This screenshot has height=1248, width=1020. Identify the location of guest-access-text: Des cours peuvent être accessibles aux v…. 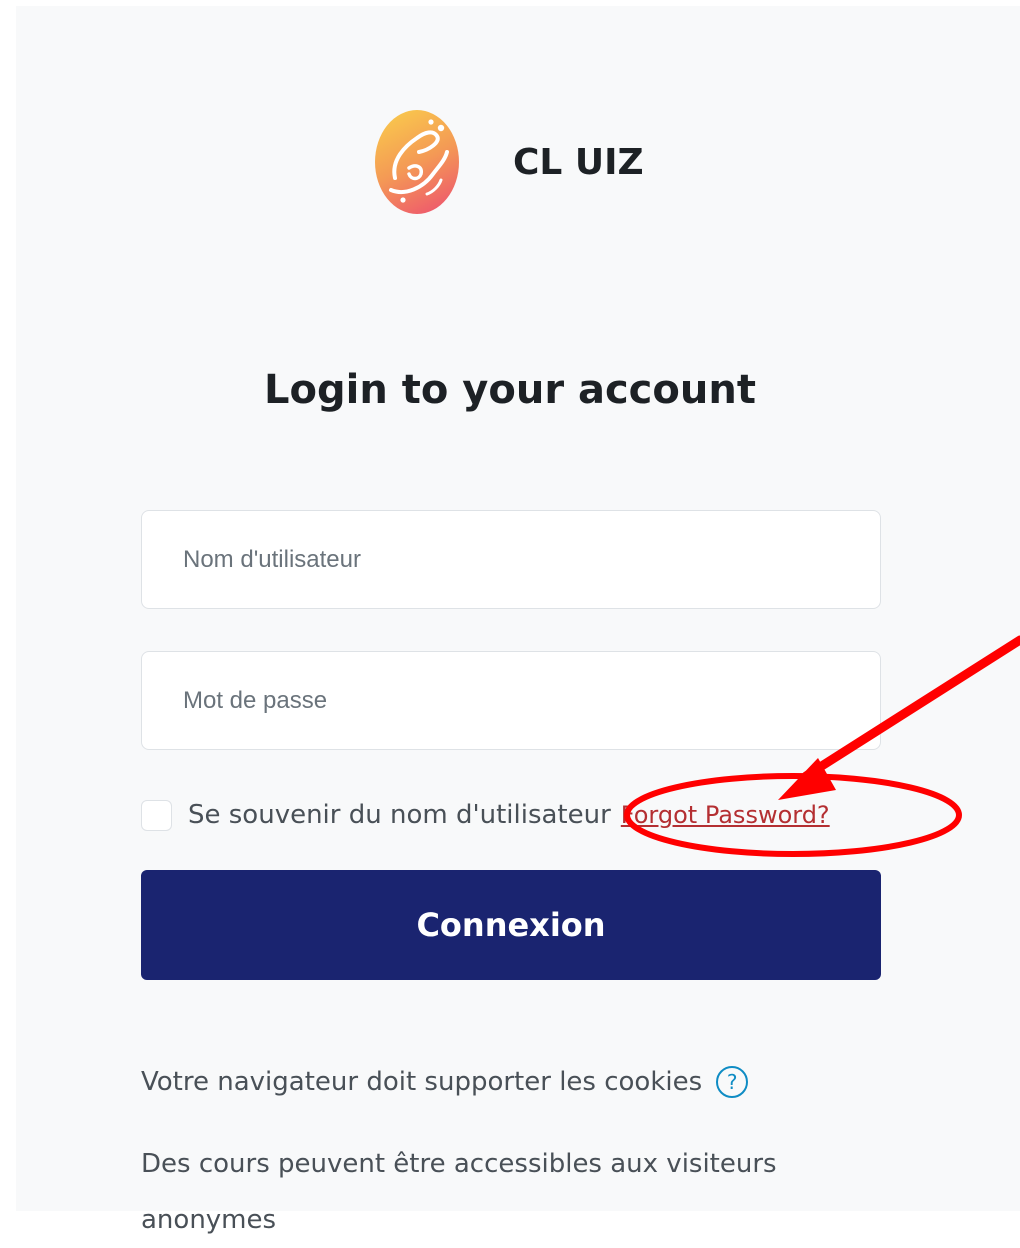
(459, 1192).